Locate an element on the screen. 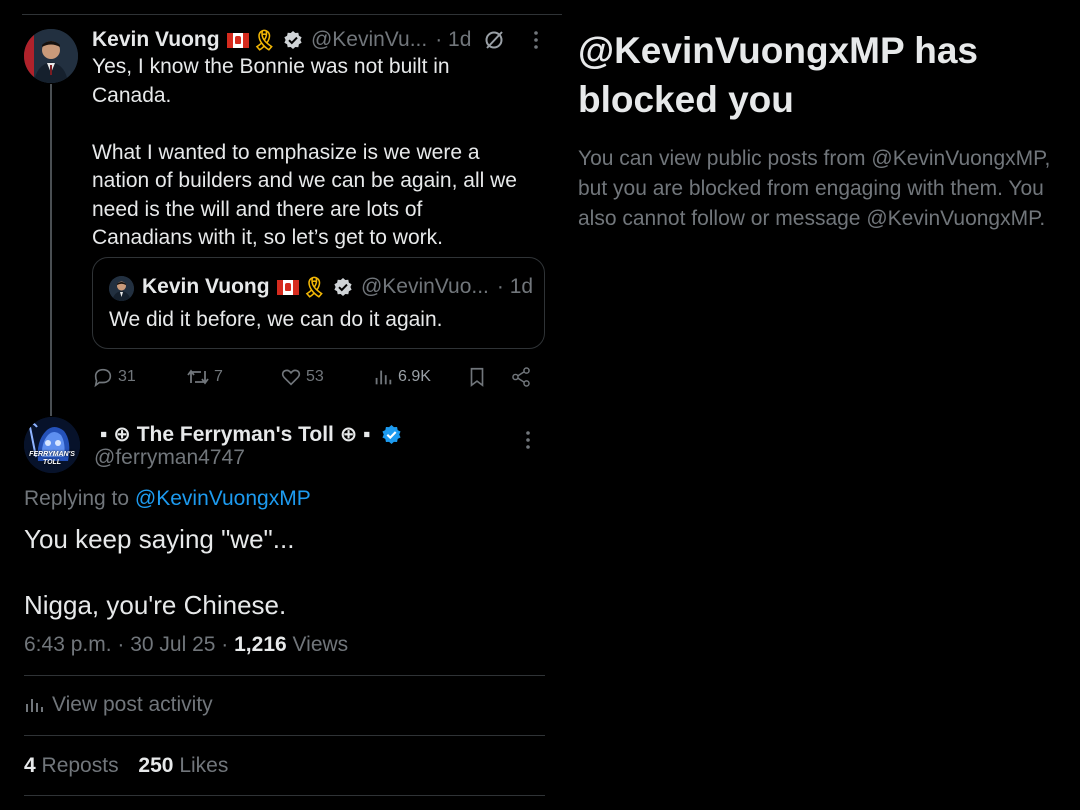 Image resolution: width=1080 pixels, height=810 pixels. reply-author-row: ▪ ⊕ The Ferryman's Toll ⊕ ▪ is located at coordinates (251, 434).